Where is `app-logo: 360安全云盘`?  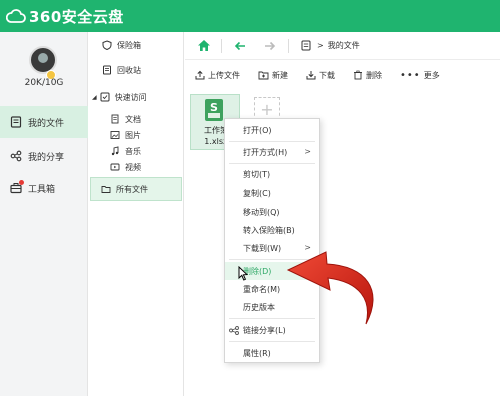 app-logo: 360安全云盘 is located at coordinates (65, 16).